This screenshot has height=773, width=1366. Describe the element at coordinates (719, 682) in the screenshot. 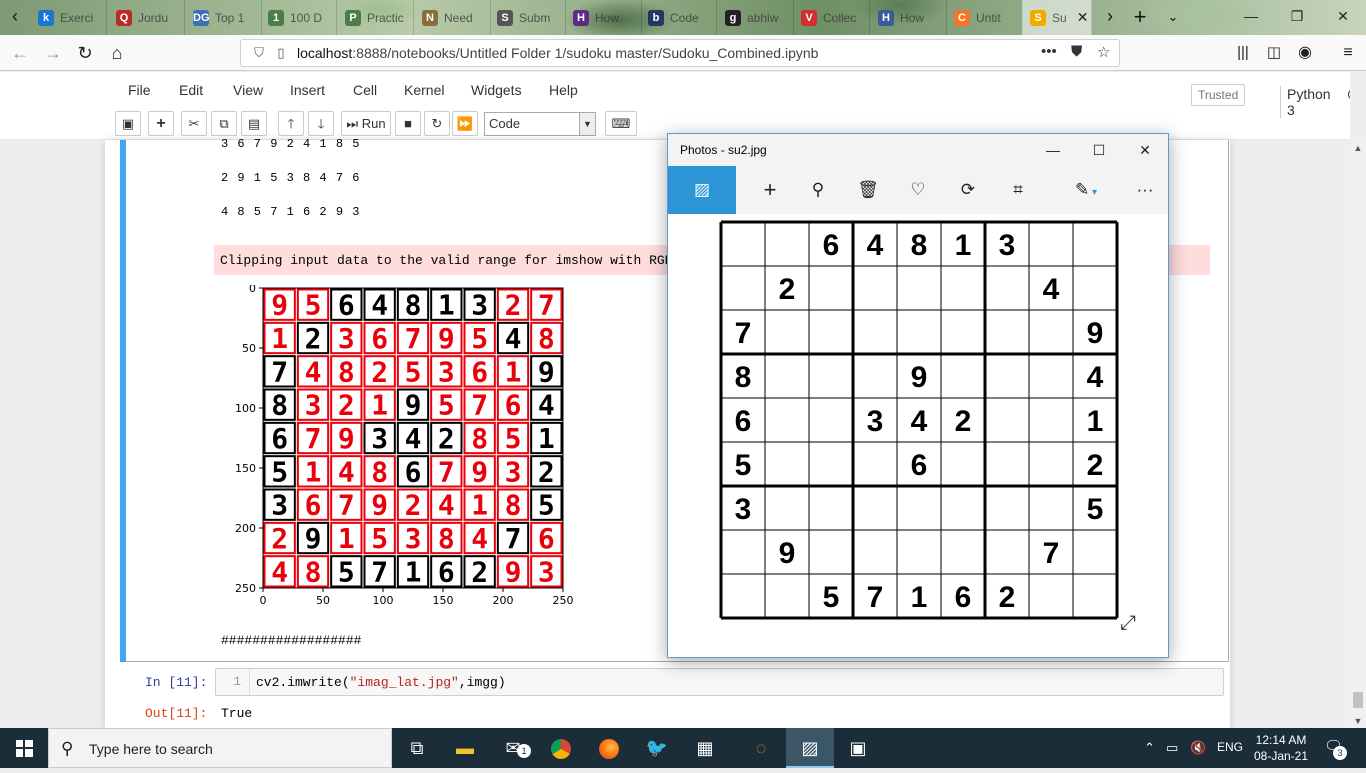

I see `code-cell-editor: 1 cv2.imwrite("imag_lat.jpg",imgg)` at that location.